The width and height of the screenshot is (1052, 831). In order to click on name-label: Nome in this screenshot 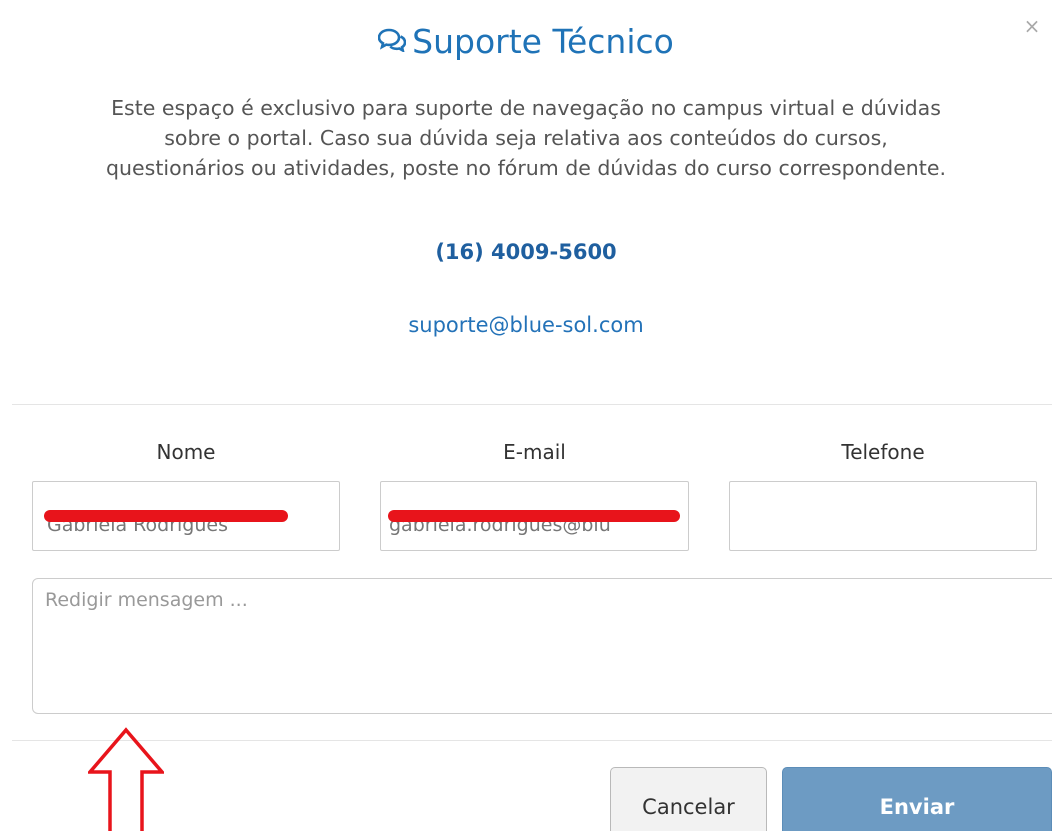, I will do `click(186, 452)`.